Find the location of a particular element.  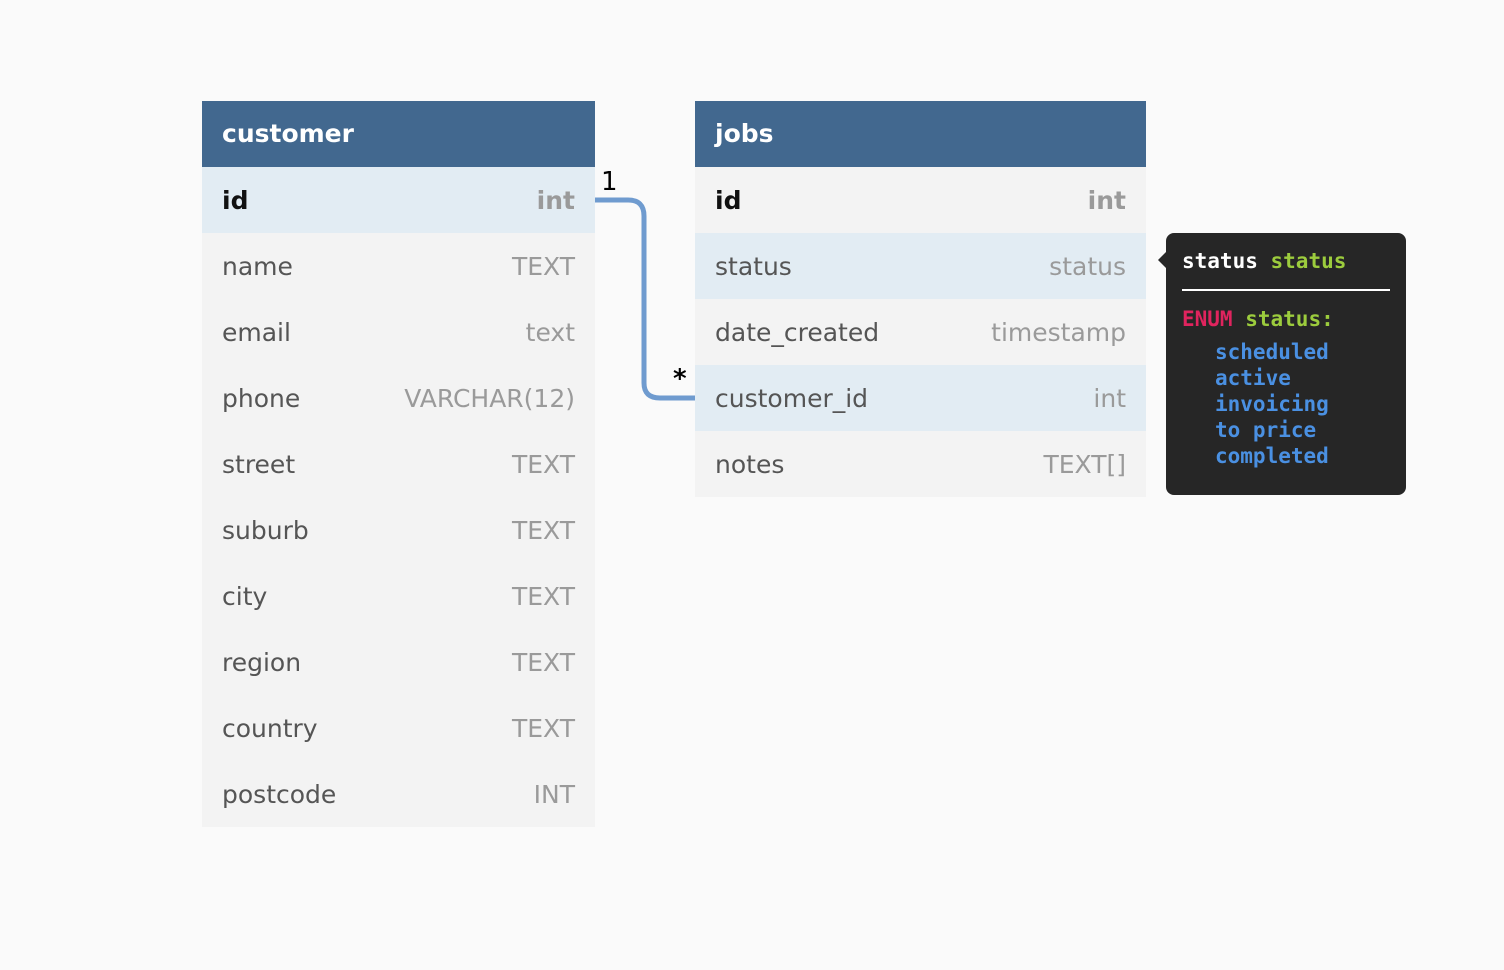

enum-value: completed is located at coordinates (1272, 456).